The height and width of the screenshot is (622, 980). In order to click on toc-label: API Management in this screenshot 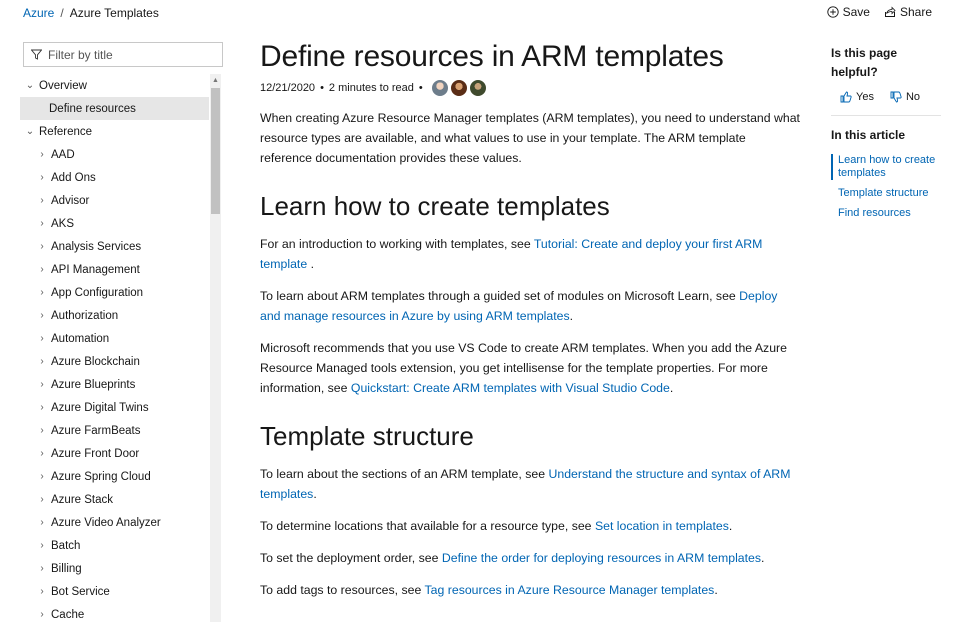, I will do `click(95, 269)`.